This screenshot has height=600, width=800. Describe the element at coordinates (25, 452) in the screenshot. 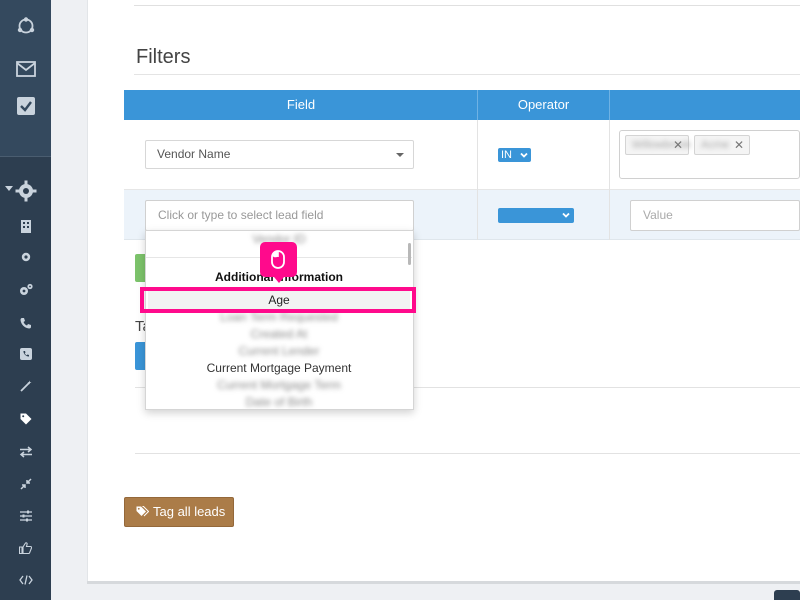

I see `transfer-icon` at that location.